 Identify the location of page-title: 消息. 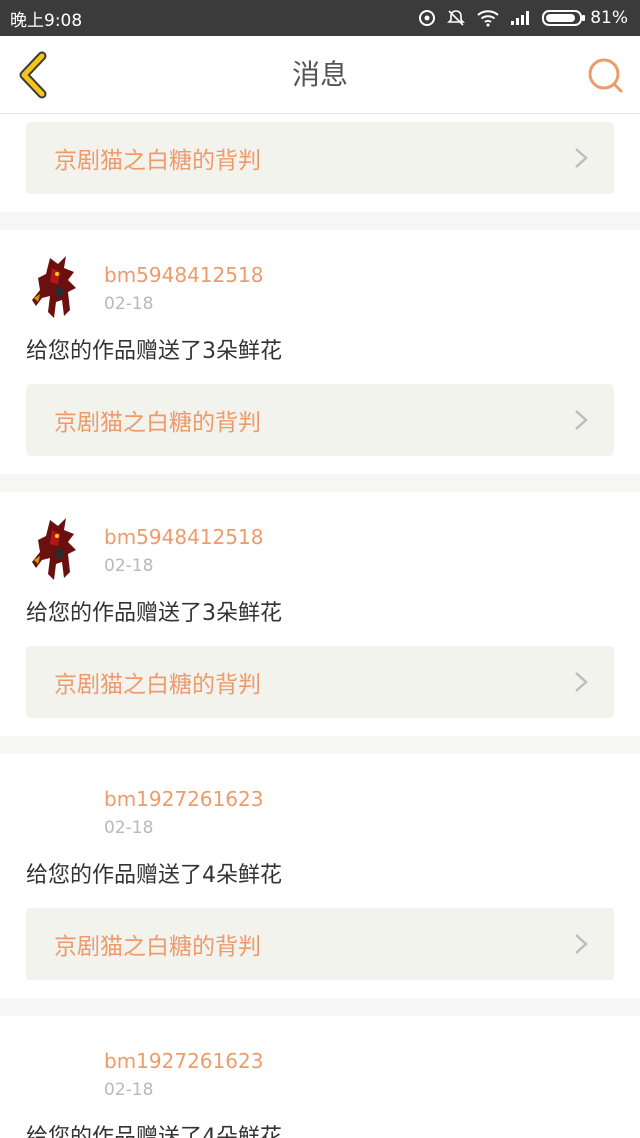
(319, 74).